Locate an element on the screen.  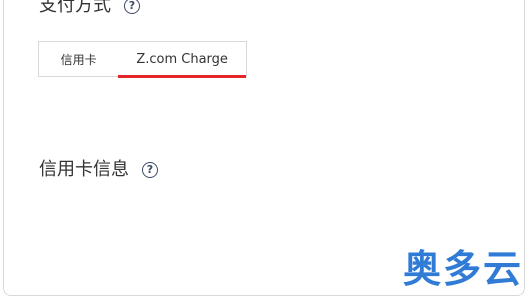
card-info-help-icon: ? is located at coordinates (150, 170).